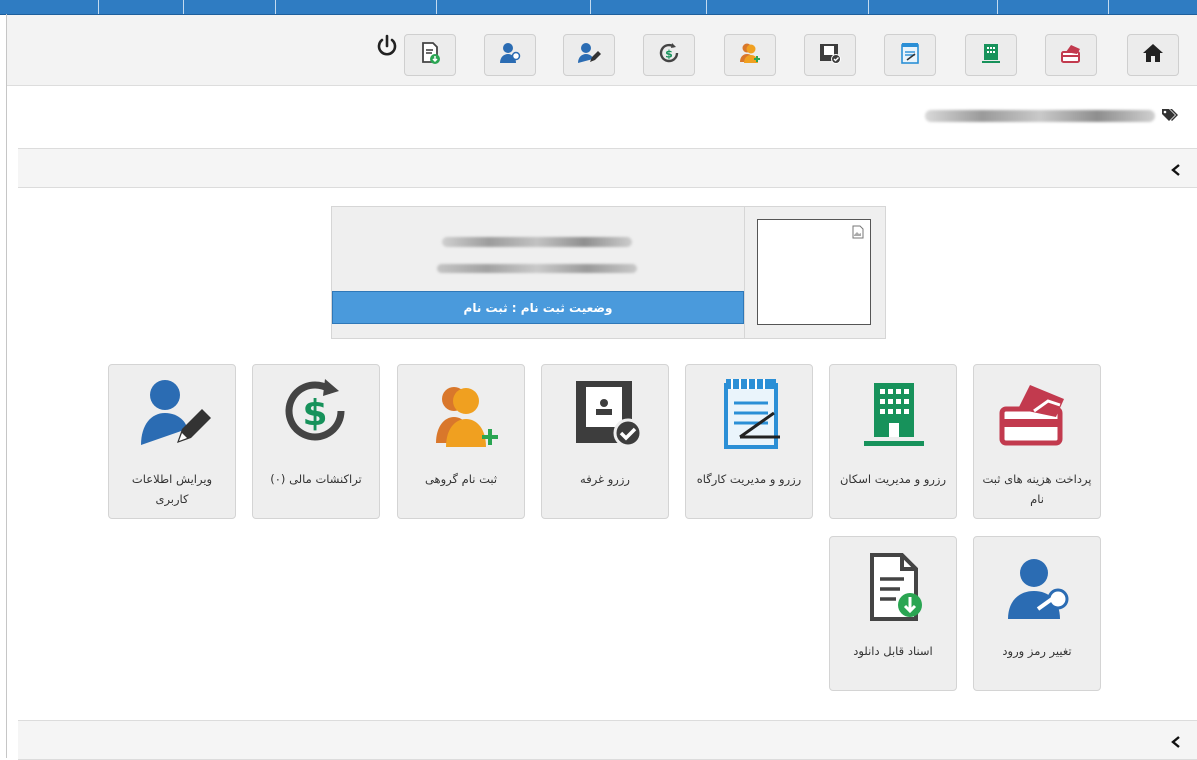  What do you see at coordinates (749, 479) in the screenshot?
I see `tile-label: رزرو و مدیریت کارگاه` at bounding box center [749, 479].